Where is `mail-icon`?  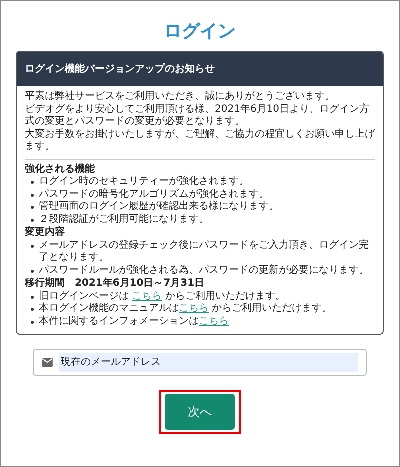 mail-icon is located at coordinates (47, 362).